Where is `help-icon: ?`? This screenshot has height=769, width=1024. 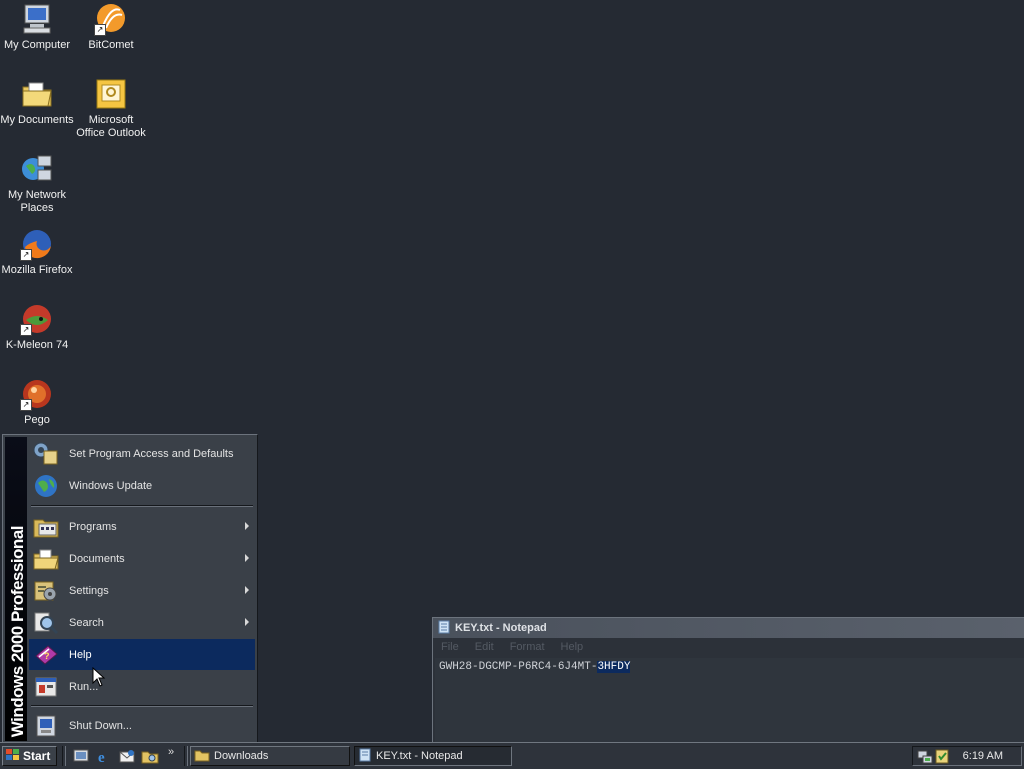 help-icon: ? is located at coordinates (46, 655).